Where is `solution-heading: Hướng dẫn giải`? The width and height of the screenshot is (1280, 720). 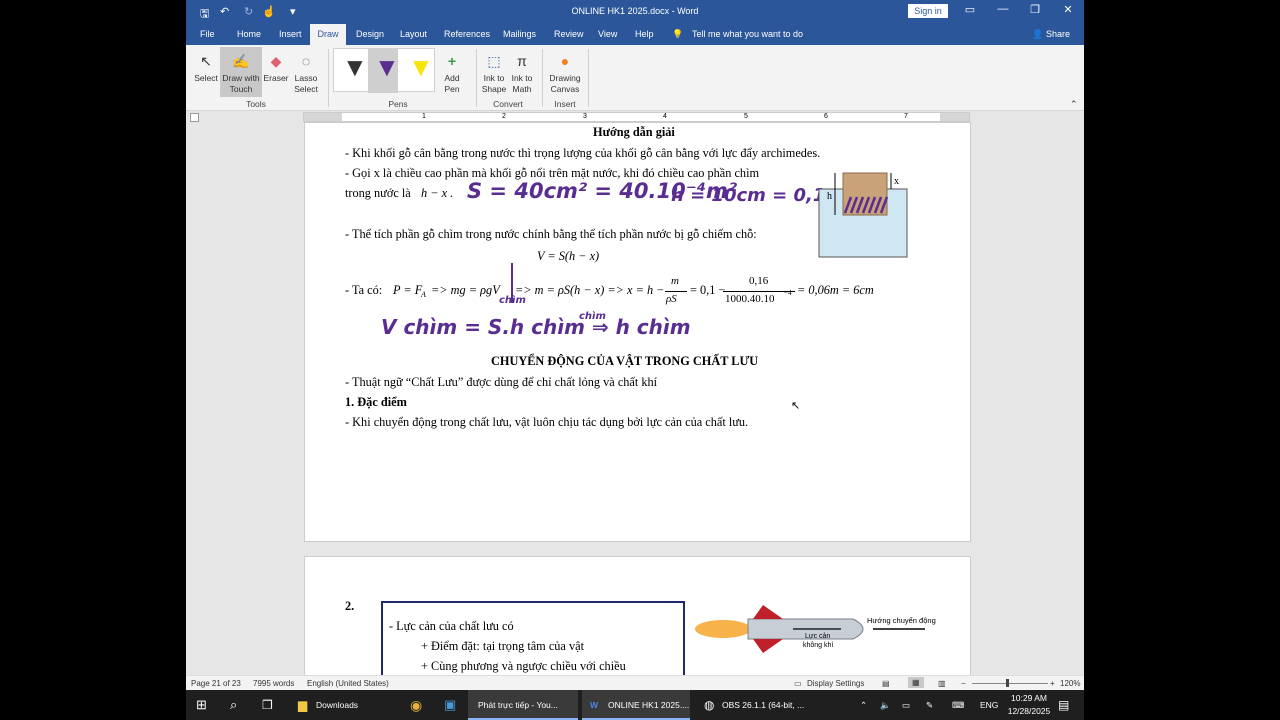
solution-heading: Hướng dẫn giải is located at coordinates (634, 132).